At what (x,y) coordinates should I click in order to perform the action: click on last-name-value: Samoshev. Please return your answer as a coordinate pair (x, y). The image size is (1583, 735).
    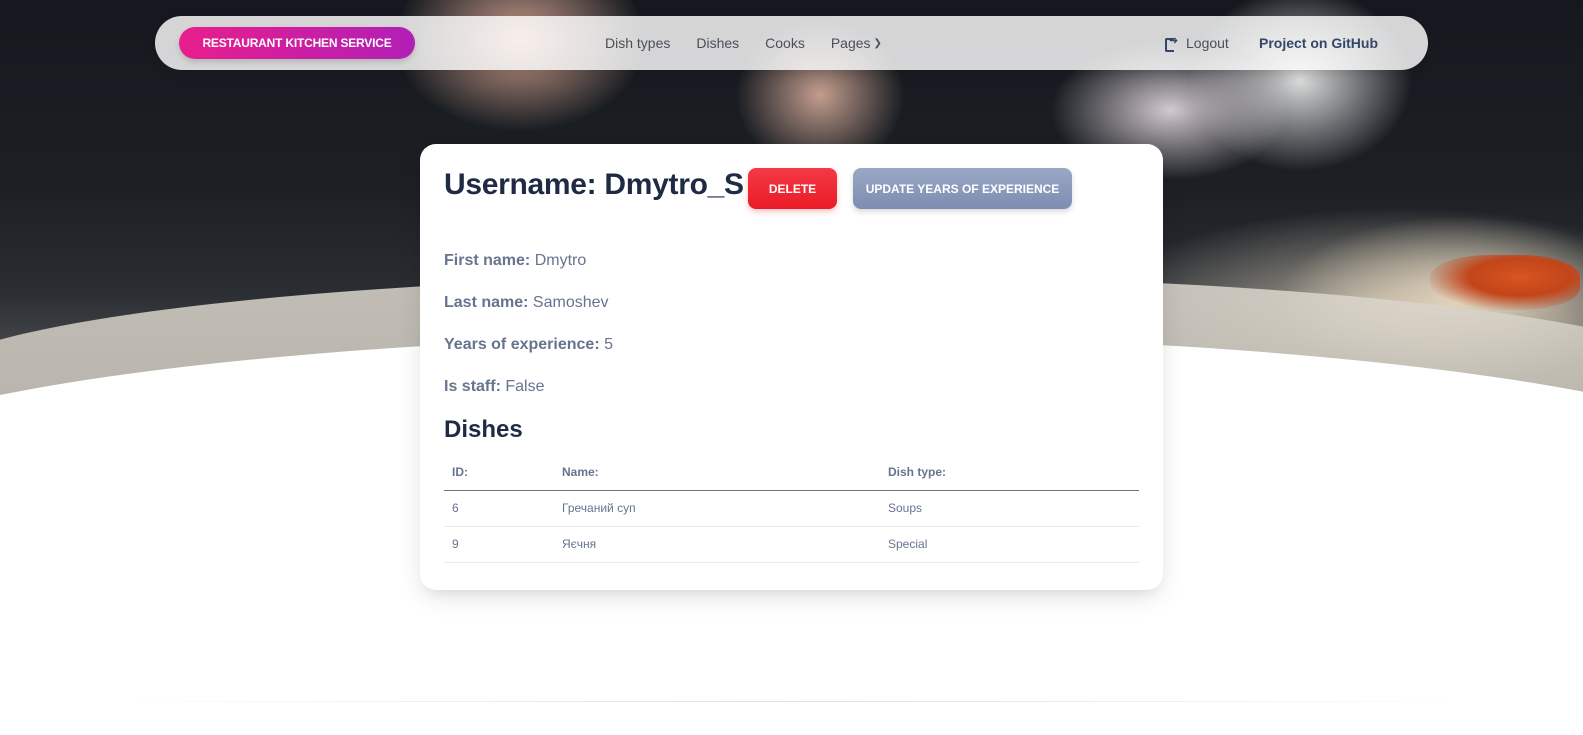
    Looking at the image, I should click on (570, 302).